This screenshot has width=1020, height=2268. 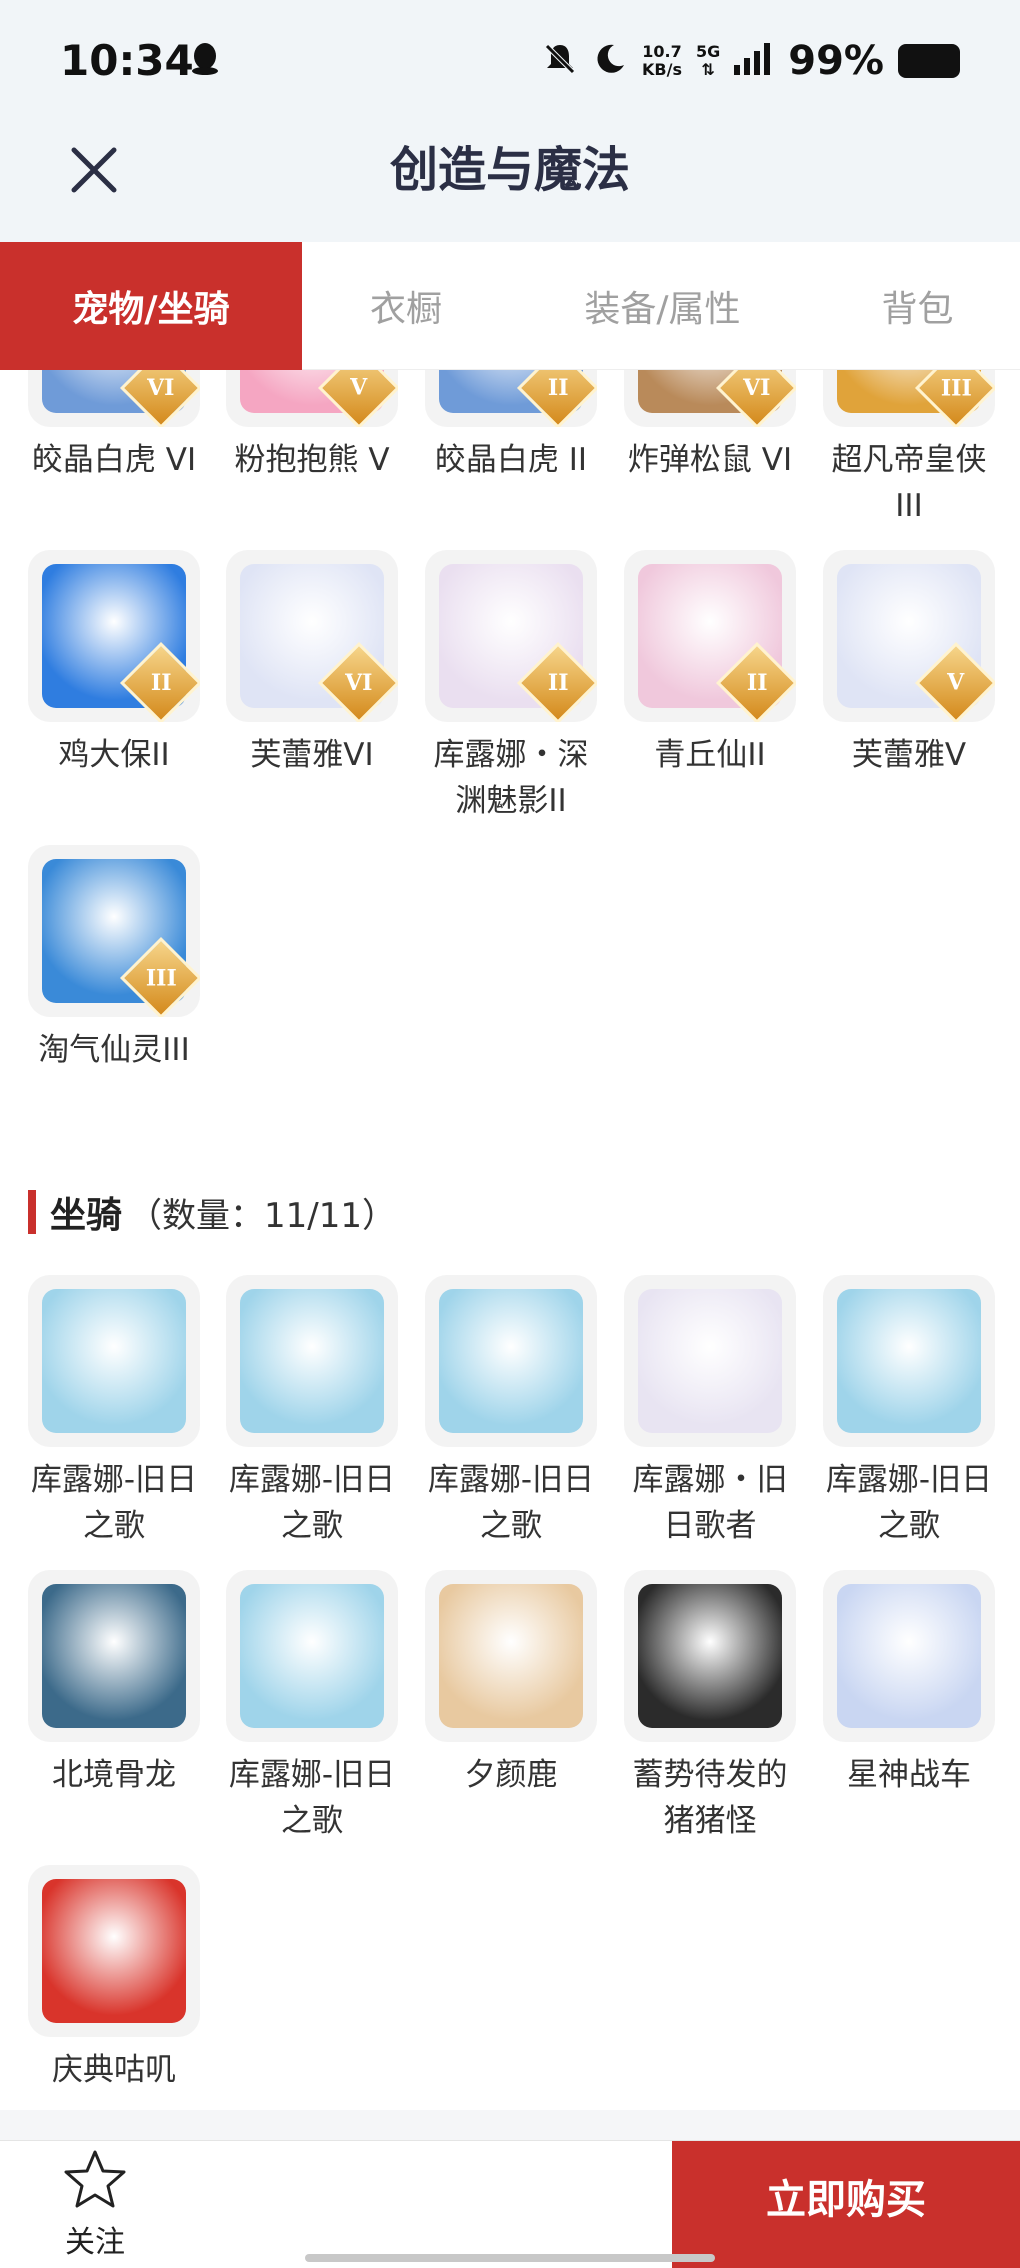 I want to click on section-label: 坐骑, so click(x=86, y=1215).